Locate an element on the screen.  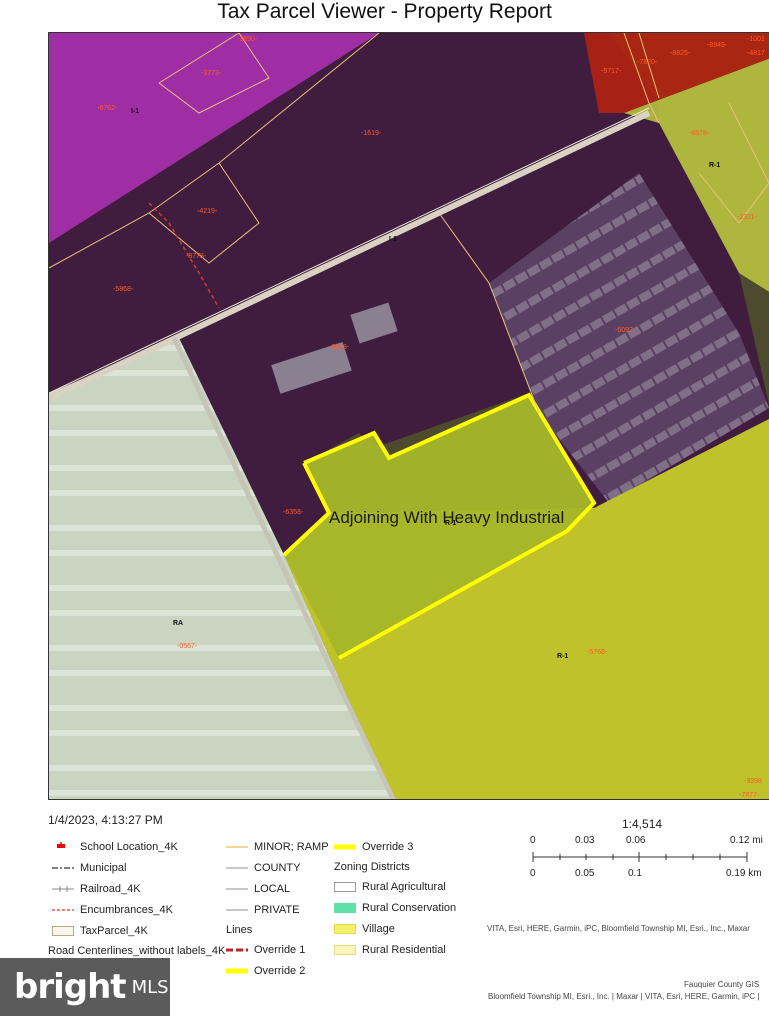
taxparcel-swatch-icon is located at coordinates (63, 931).